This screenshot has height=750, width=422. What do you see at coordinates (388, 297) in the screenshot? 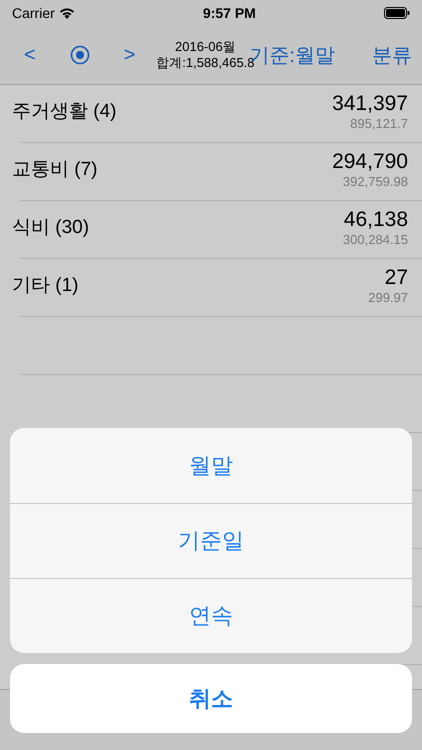
I see `sub-amount-label: 299.97` at bounding box center [388, 297].